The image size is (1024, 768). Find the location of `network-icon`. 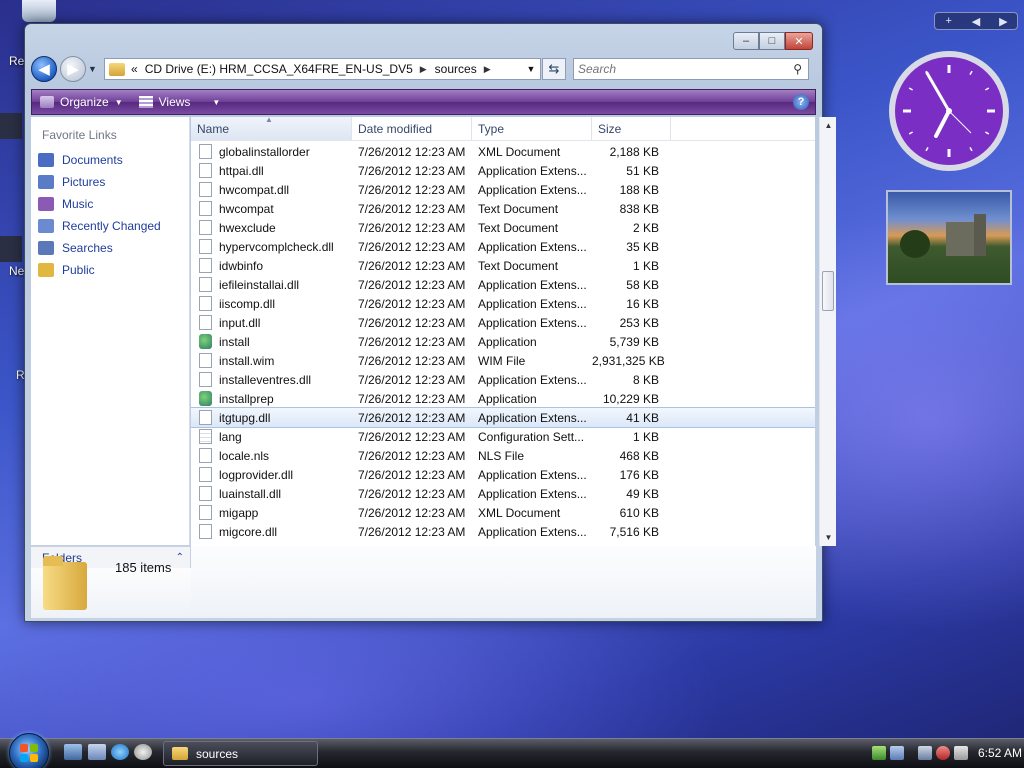

network-icon is located at coordinates (879, 753).